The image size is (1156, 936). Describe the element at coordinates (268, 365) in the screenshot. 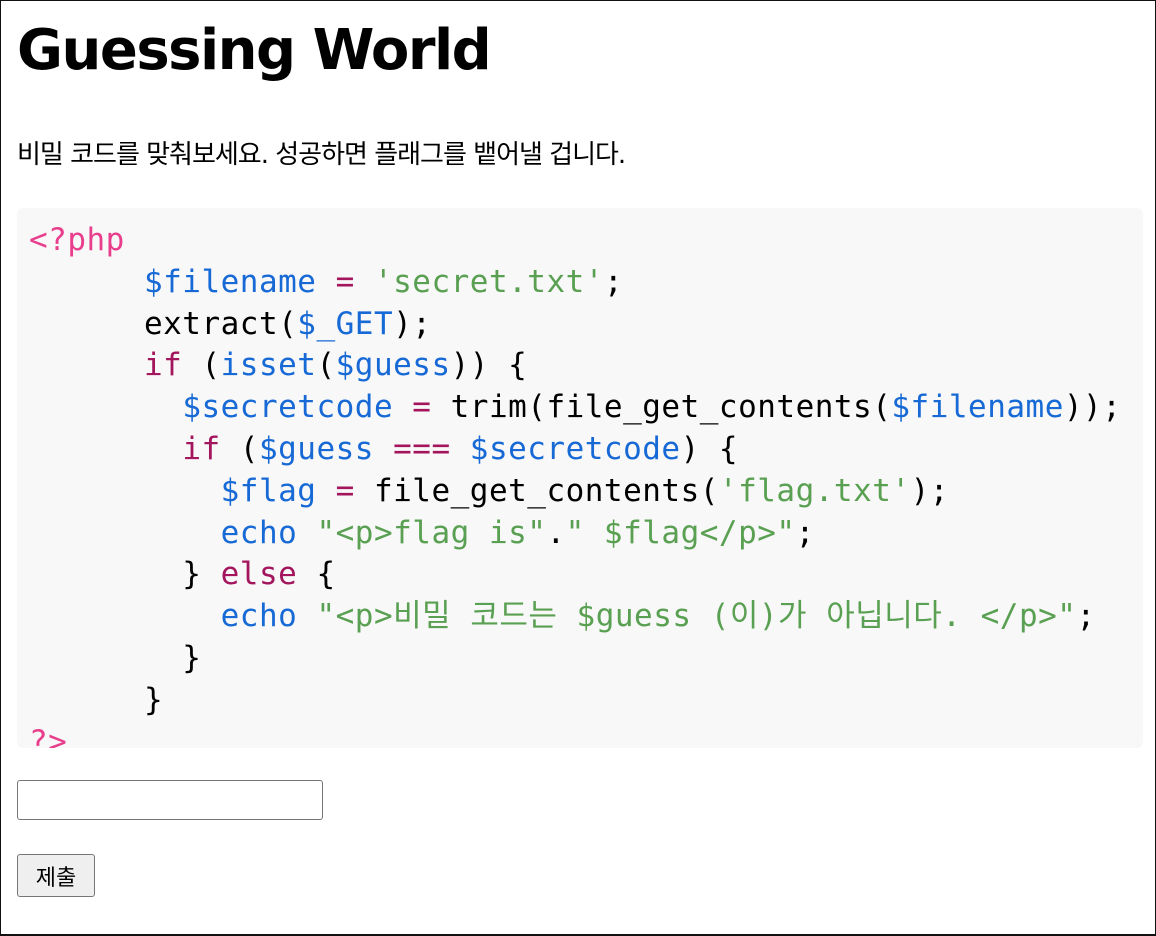

I see `code-token: isset` at that location.